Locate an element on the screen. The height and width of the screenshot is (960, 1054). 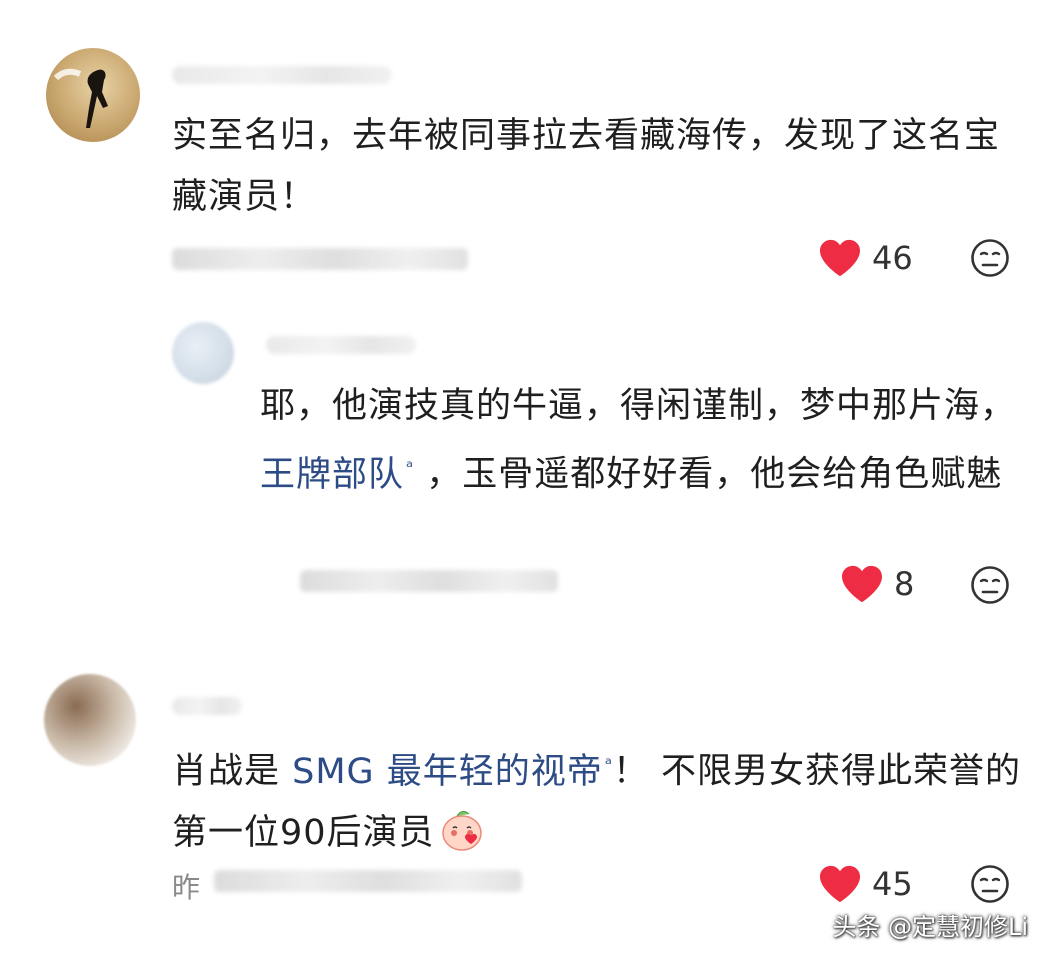
shy-peach-emoji is located at coordinates (462, 829).